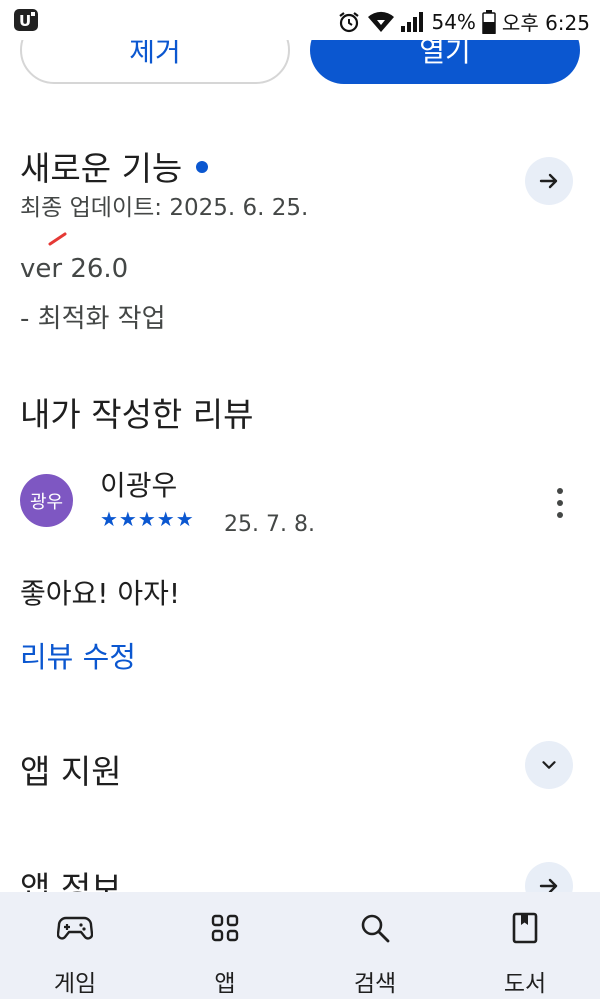 This screenshot has height=999, width=600. I want to click on arrow-right-icon, so click(548, 181).